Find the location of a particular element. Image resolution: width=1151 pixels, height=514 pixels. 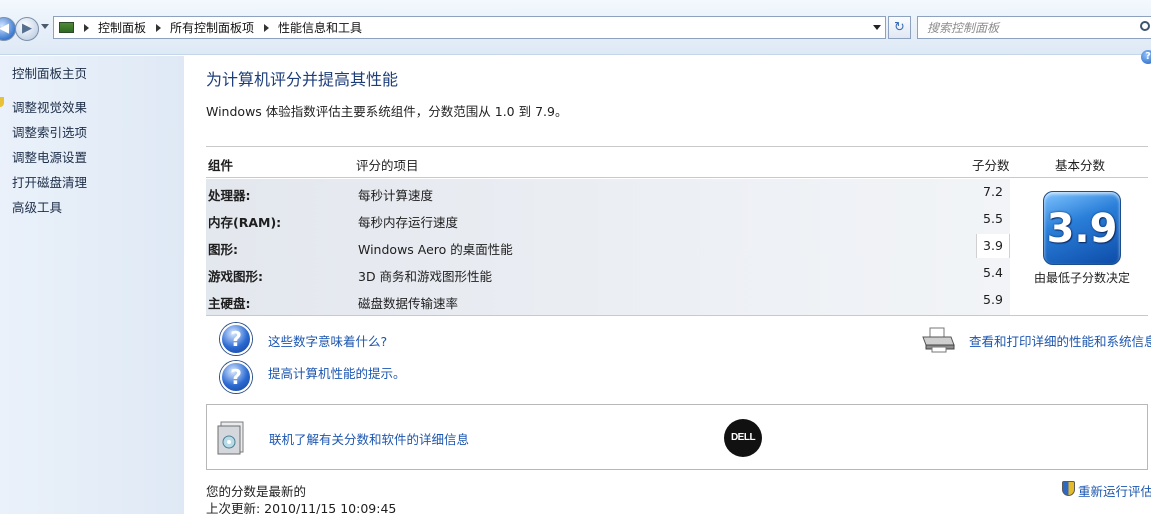

forward-button: ▶ is located at coordinates (27, 29).